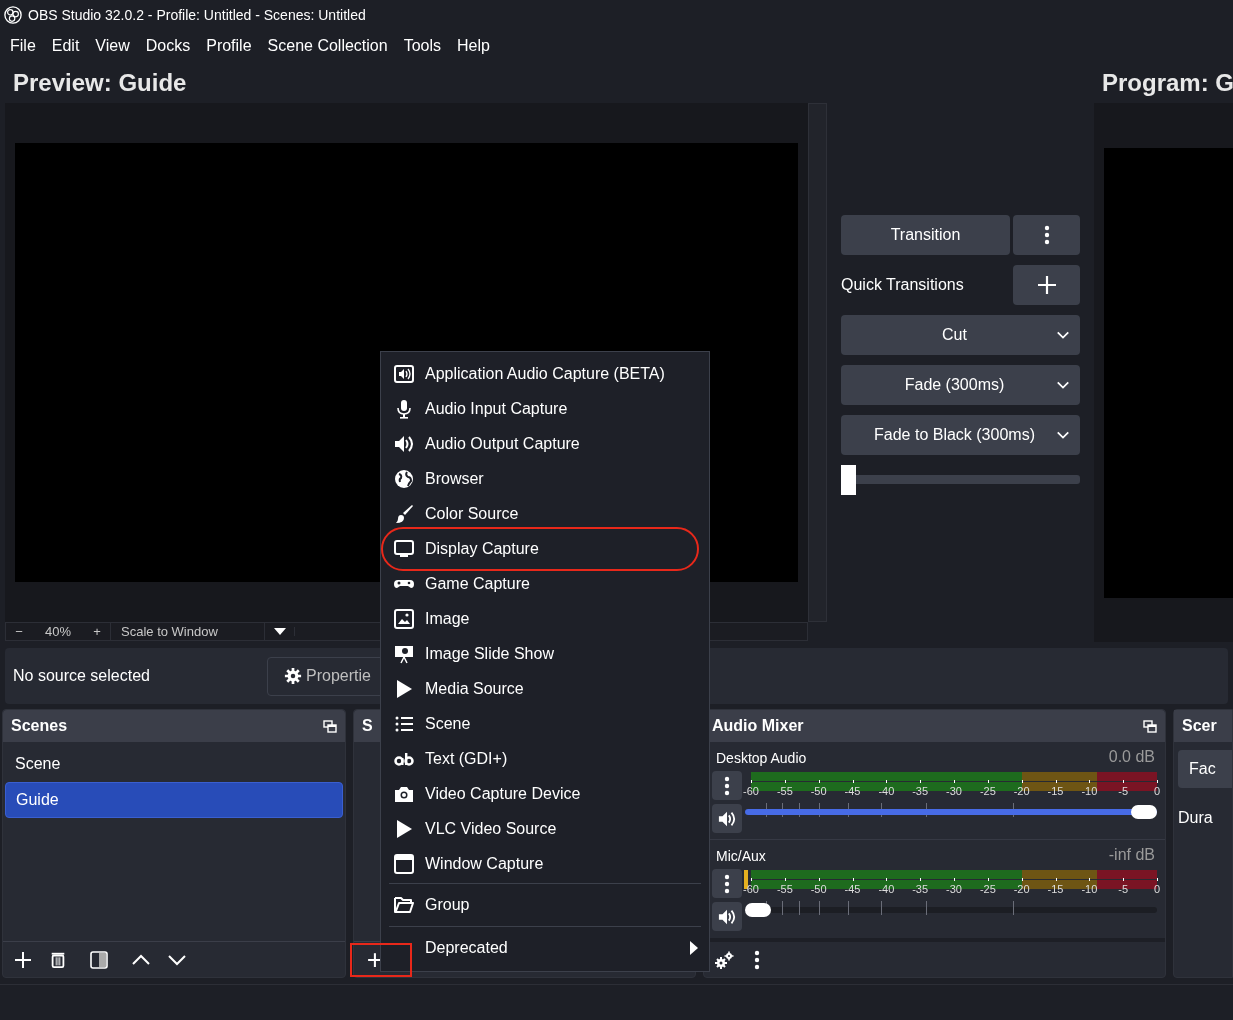 The image size is (1233, 1020). Describe the element at coordinates (404, 548) in the screenshot. I see `monitor-icon` at that location.